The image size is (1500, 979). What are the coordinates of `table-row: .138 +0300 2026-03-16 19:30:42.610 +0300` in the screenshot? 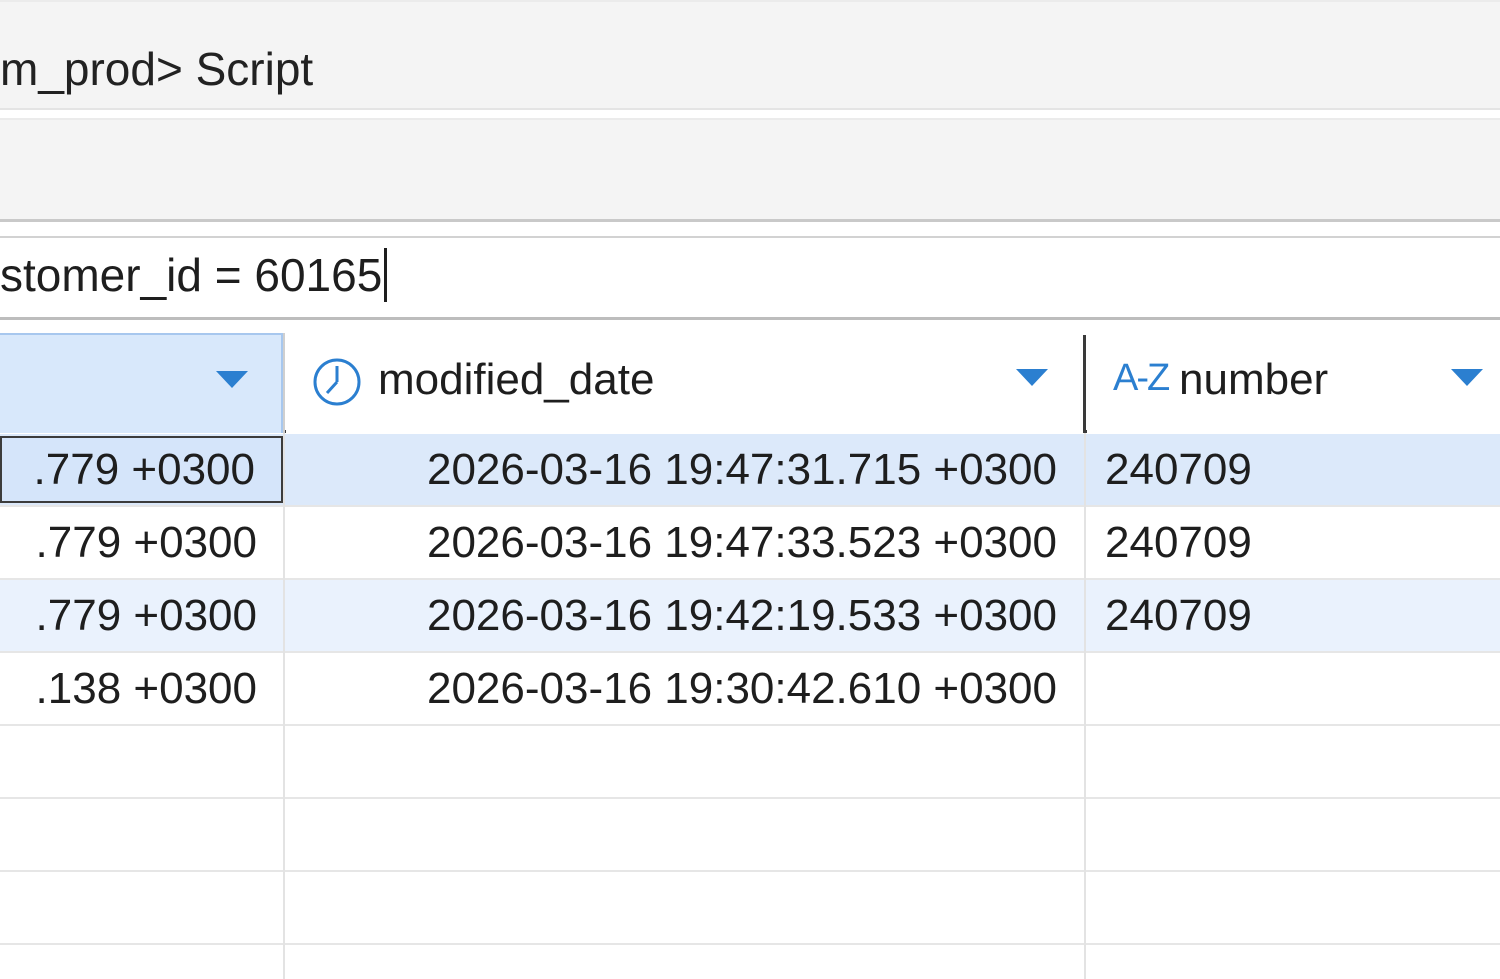 It's located at (750, 689).